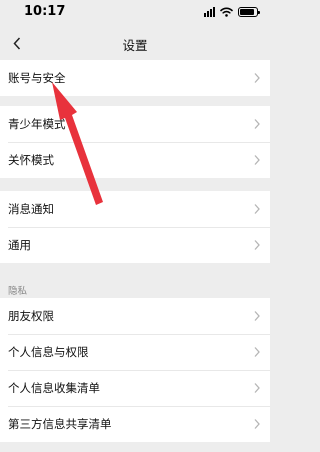 The width and height of the screenshot is (320, 452). I want to click on status-bar: 10:17, so click(135, 12).